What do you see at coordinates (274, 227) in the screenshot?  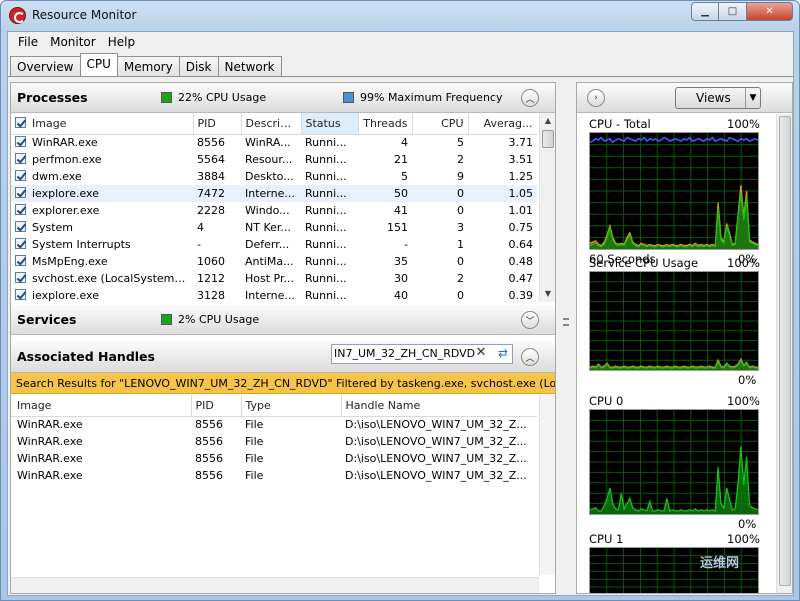 I see `process-row: System 4 NT Ker... Runni... 151 3 0.75` at bounding box center [274, 227].